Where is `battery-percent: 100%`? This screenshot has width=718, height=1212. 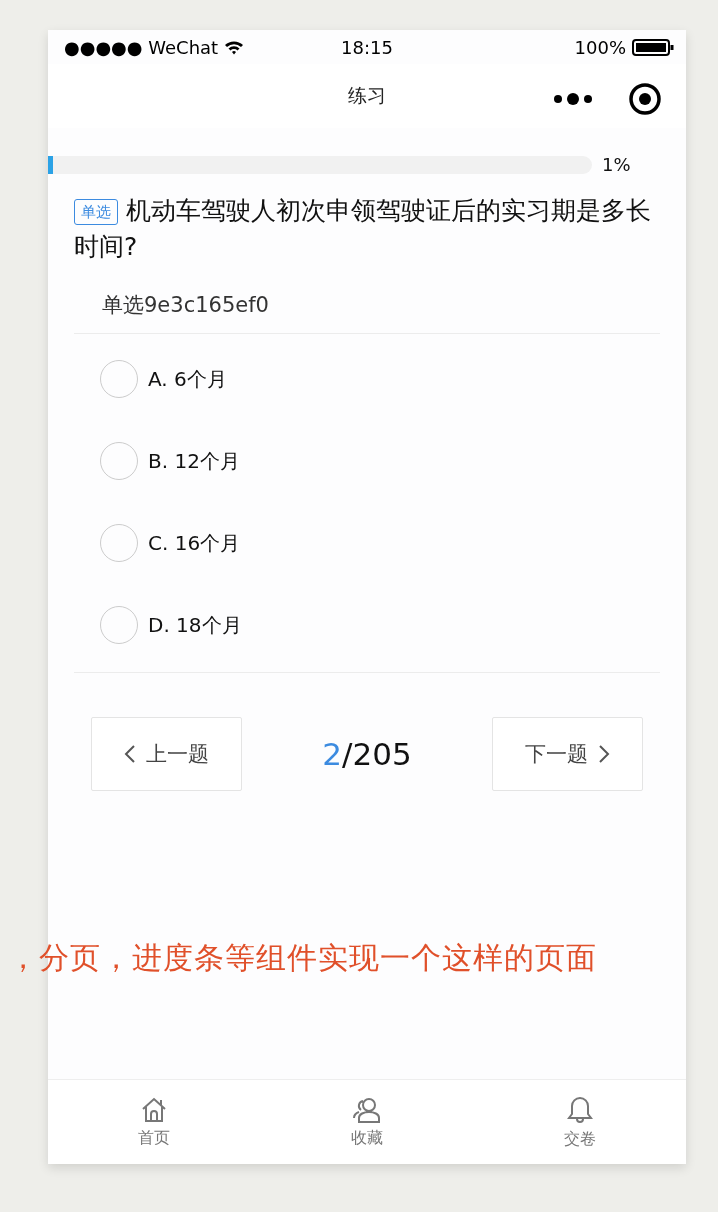
battery-percent: 100% is located at coordinates (600, 47).